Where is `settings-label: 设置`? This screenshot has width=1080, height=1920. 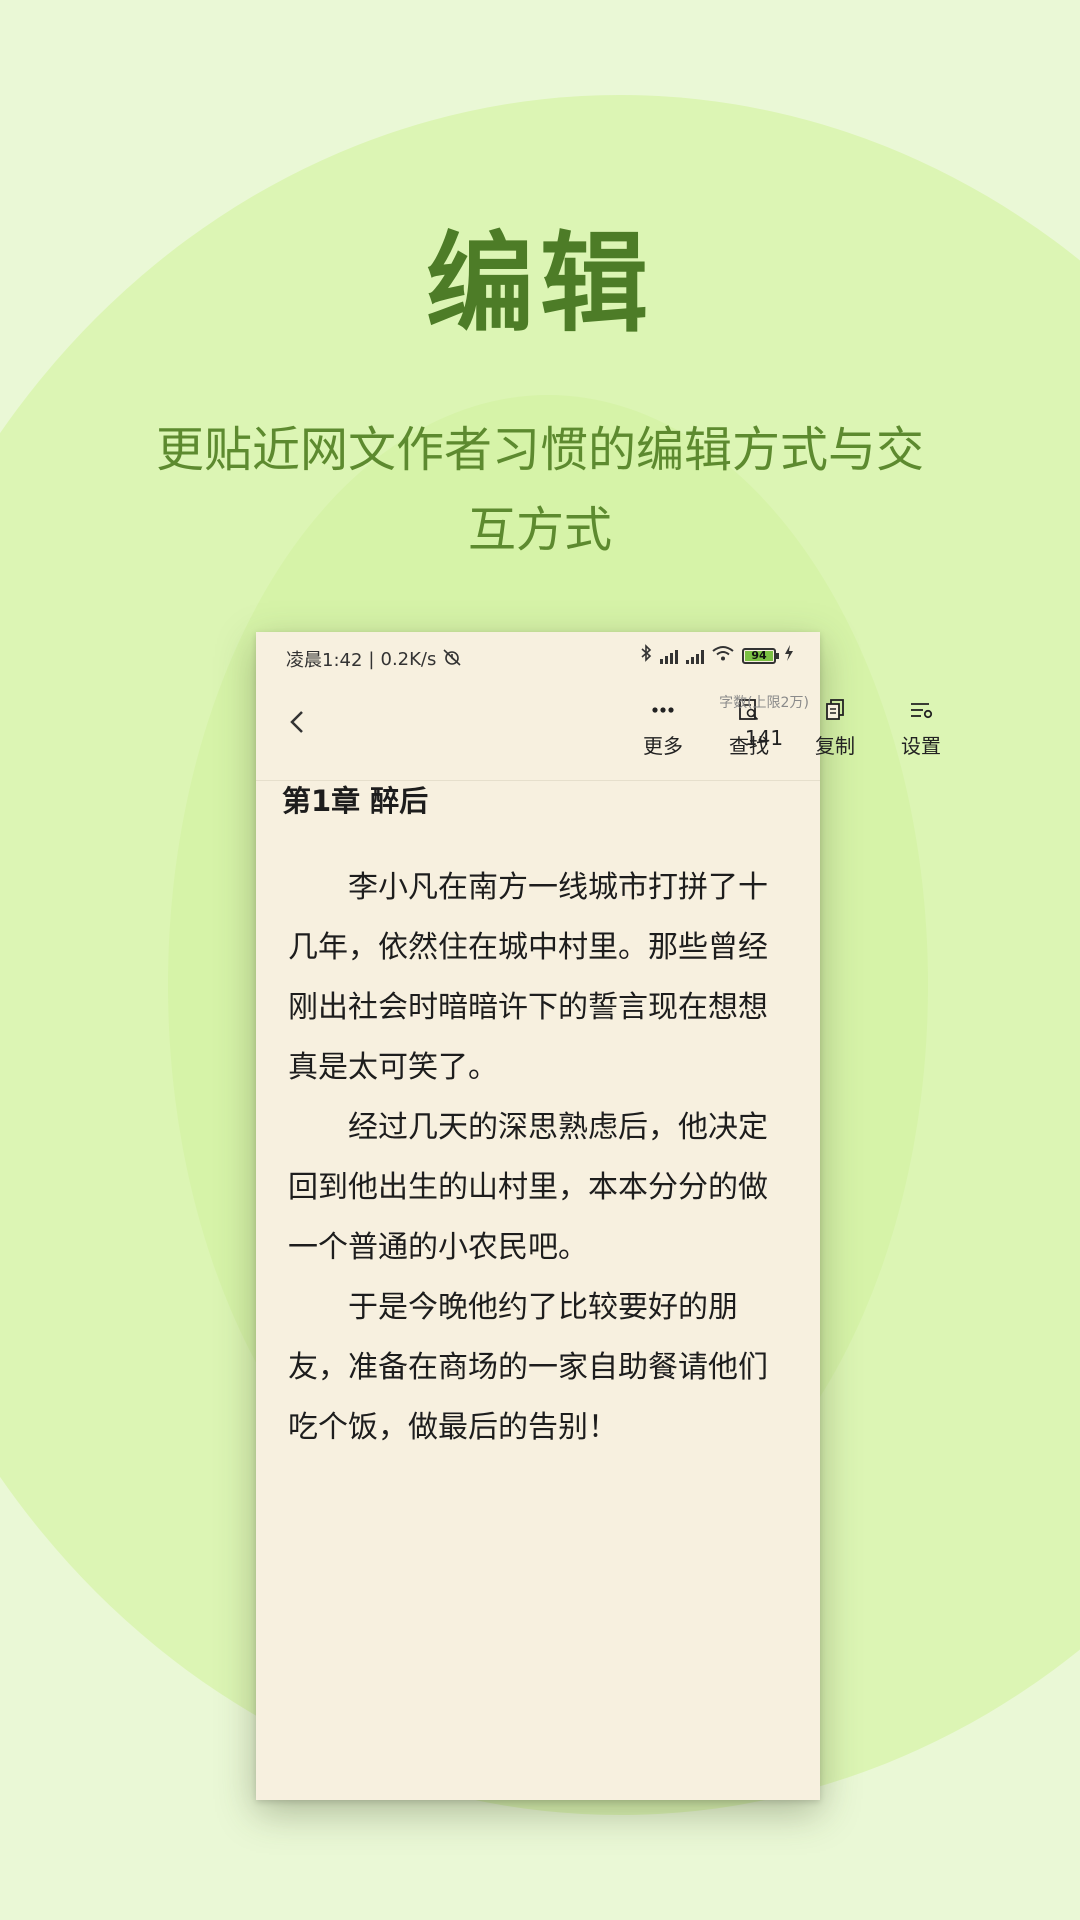 settings-label: 设置 is located at coordinates (921, 746).